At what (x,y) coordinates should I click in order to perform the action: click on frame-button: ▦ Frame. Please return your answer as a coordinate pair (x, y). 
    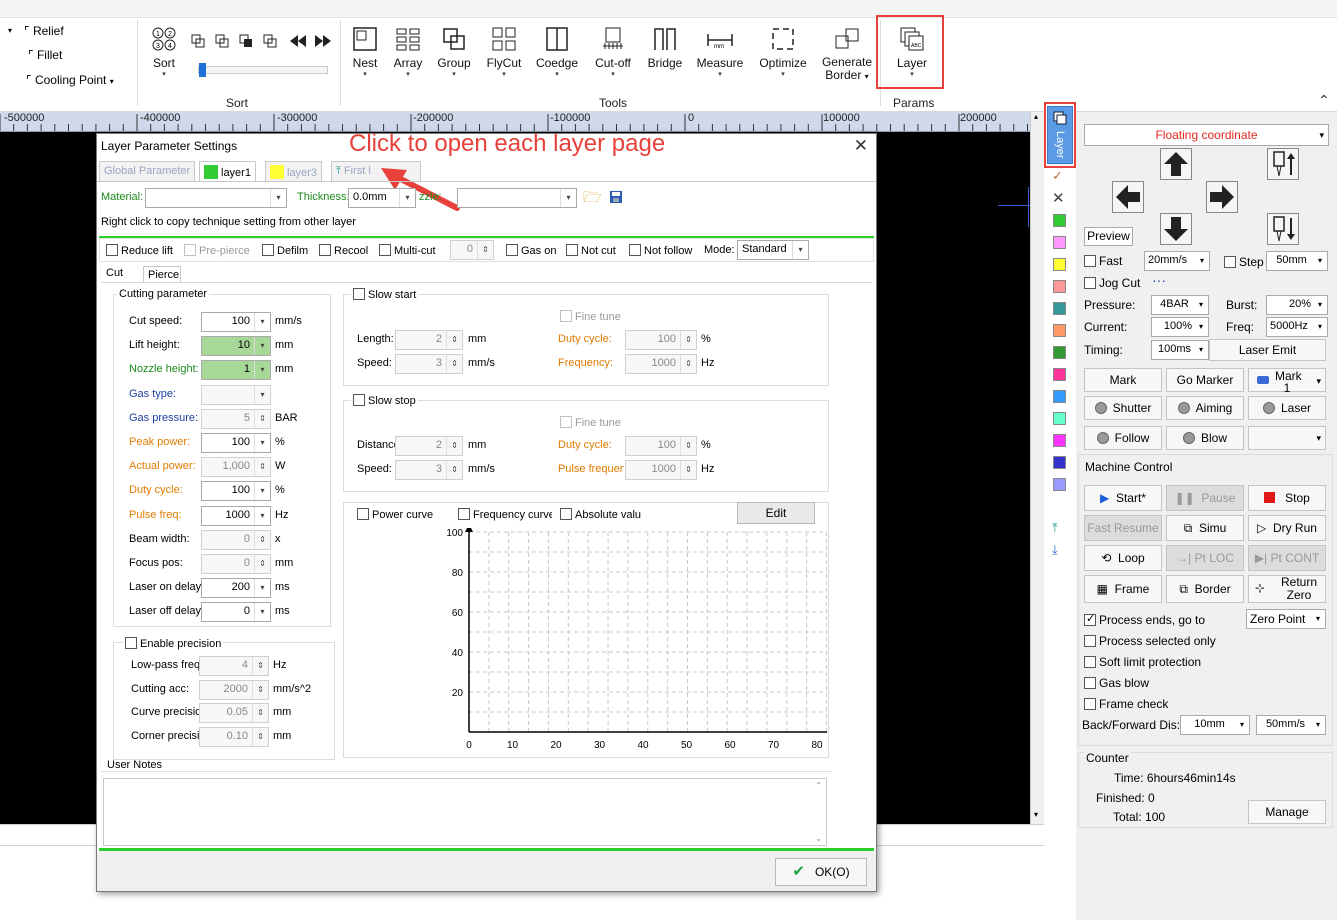
    Looking at the image, I should click on (1123, 589).